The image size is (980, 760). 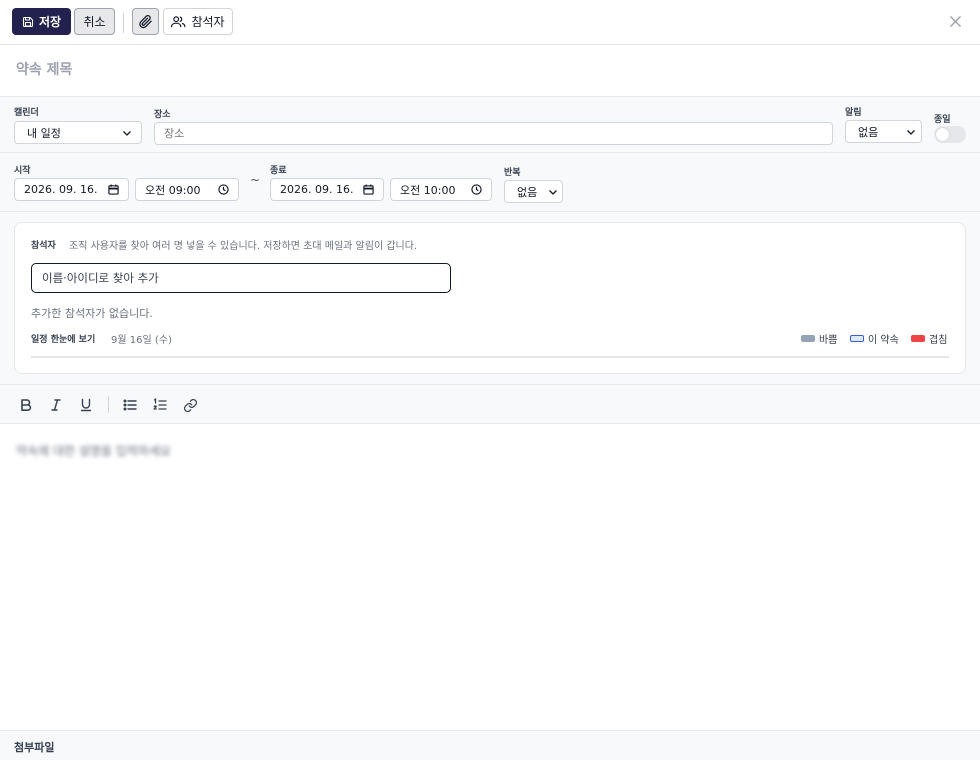 I want to click on alarm-label: 알림, so click(x=853, y=113).